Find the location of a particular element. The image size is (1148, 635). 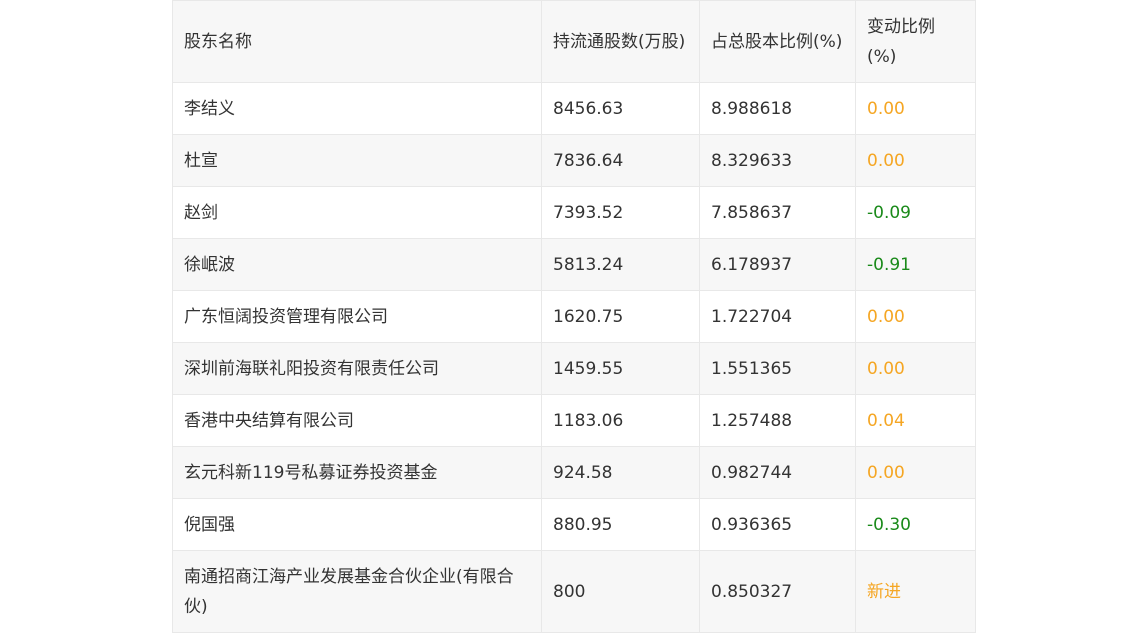

table-row: 赵剑 7393.52 7.858637 -0.09 is located at coordinates (574, 212).